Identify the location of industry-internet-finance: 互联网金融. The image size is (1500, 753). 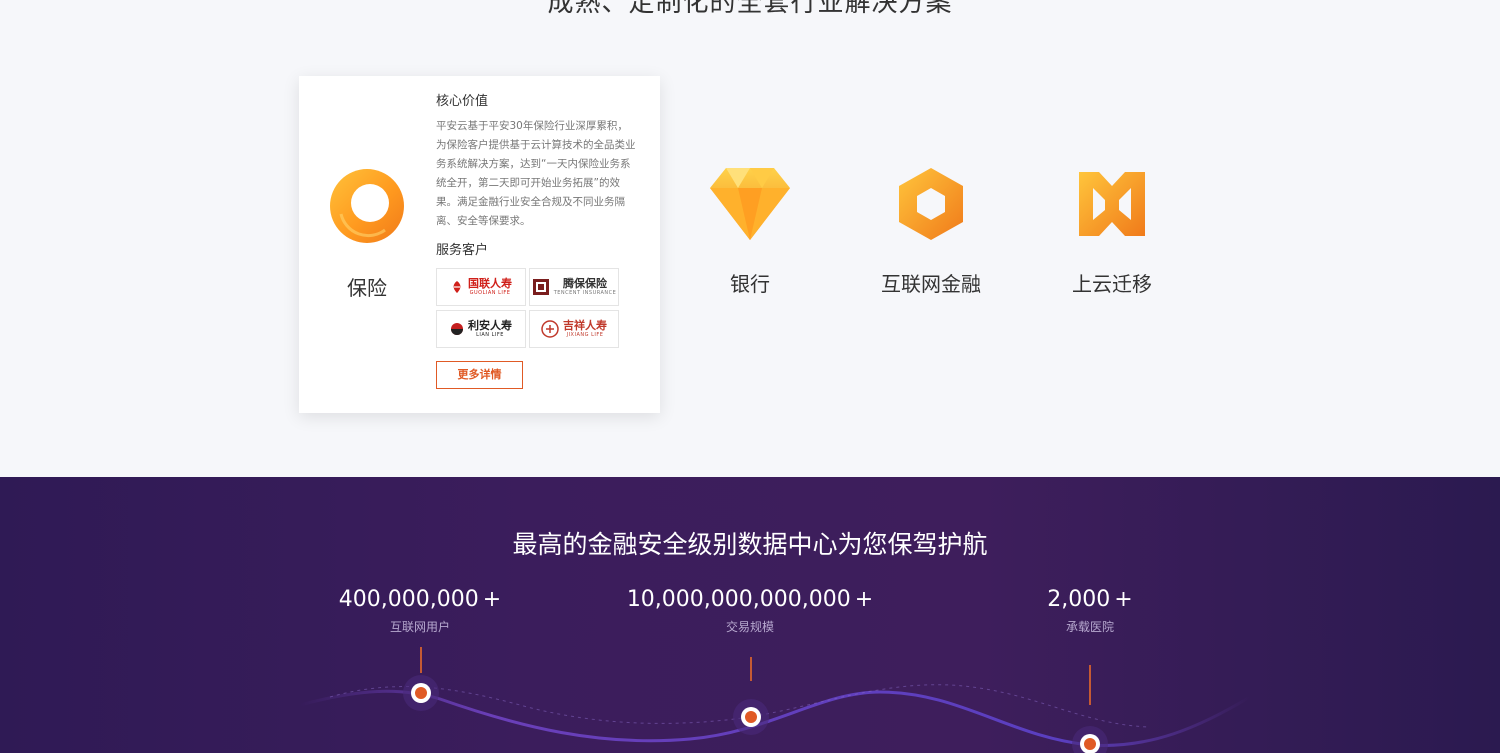
(931, 231).